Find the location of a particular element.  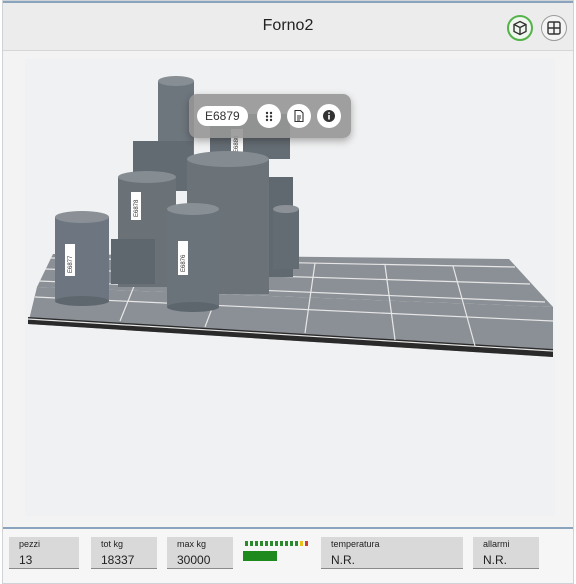

piece-front-cyl is located at coordinates (193, 258).